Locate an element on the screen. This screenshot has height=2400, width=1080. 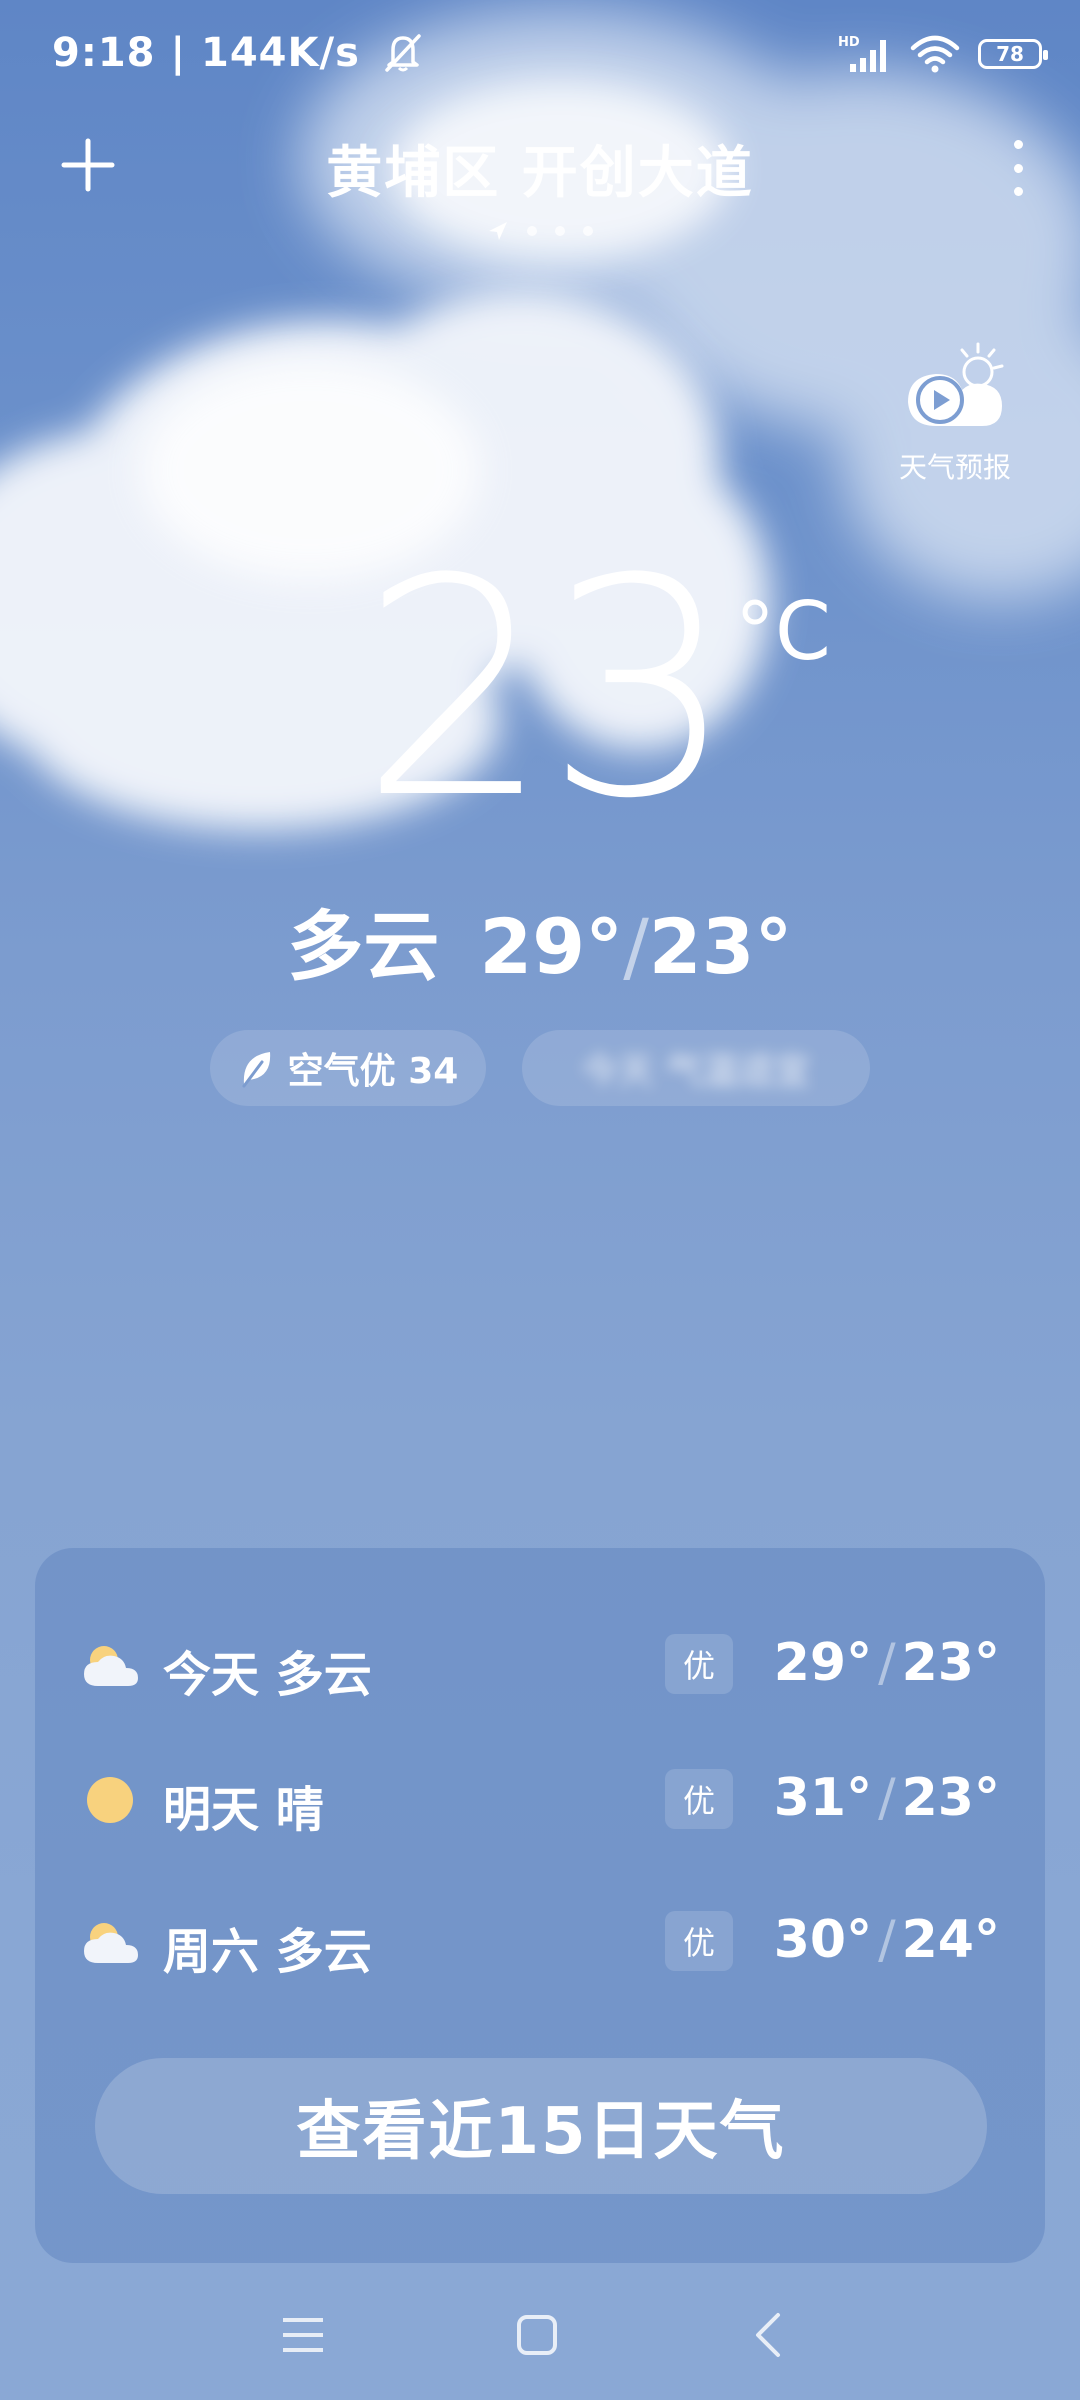
current-condition-line: 多云 29°/23° is located at coordinates (540, 940).